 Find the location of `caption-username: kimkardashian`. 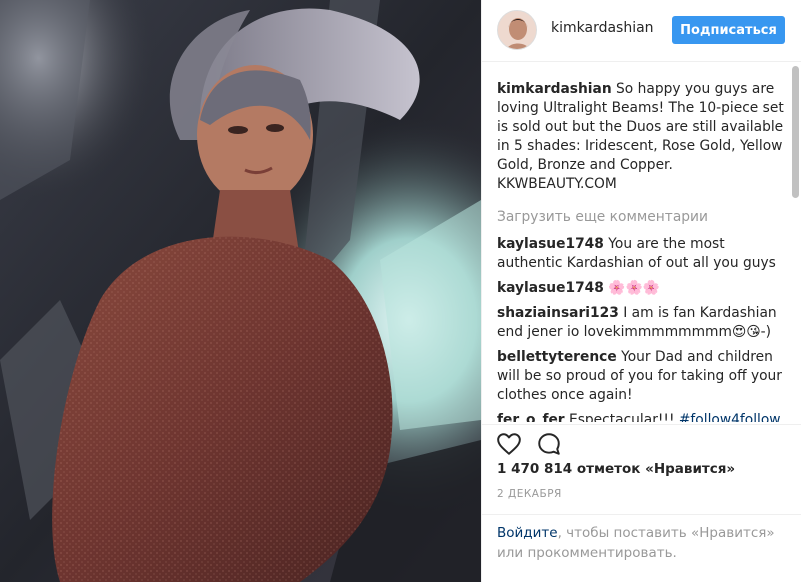

caption-username: kimkardashian is located at coordinates (554, 89).